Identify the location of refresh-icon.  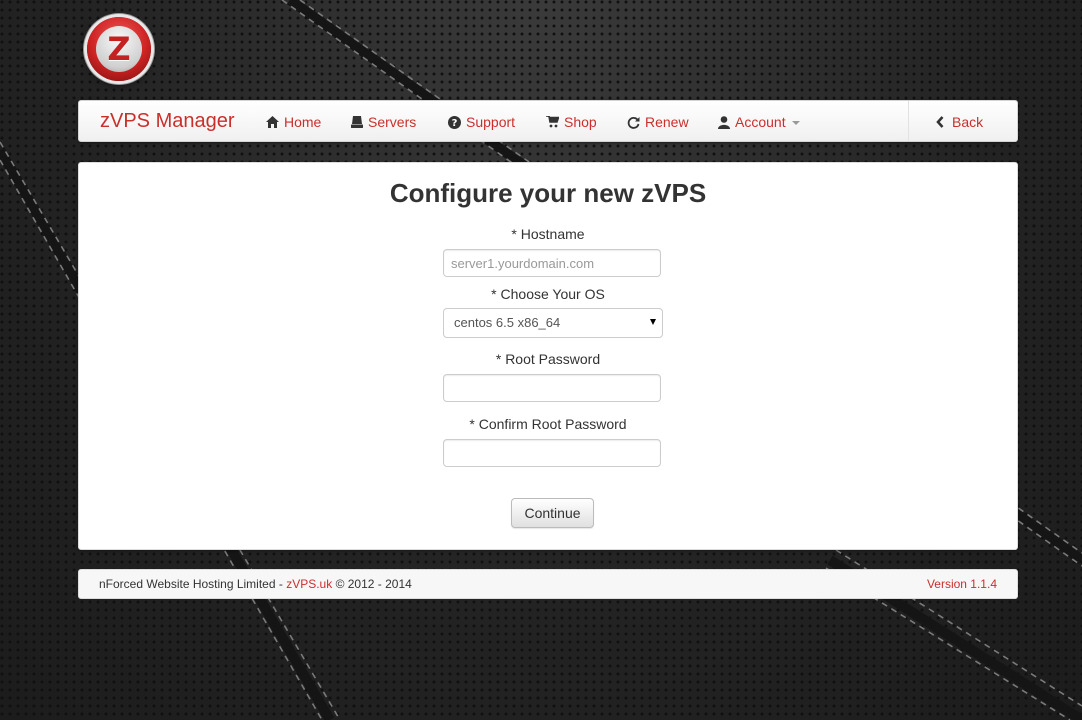
(633, 122).